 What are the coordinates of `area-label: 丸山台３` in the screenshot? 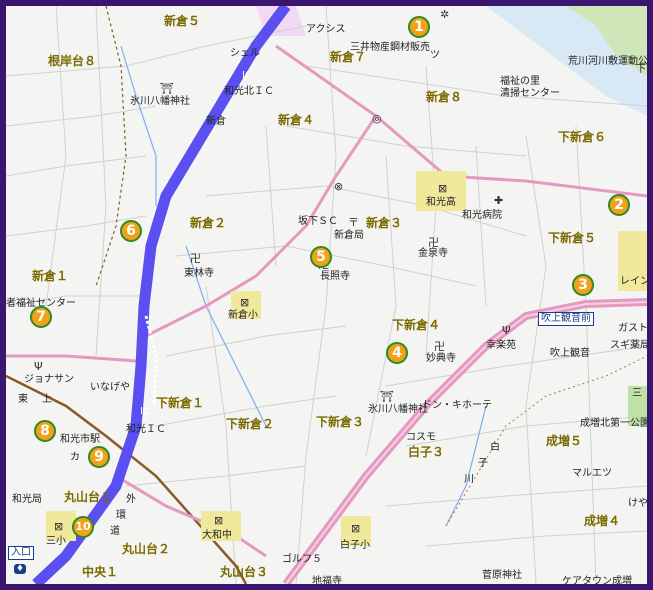 It's located at (244, 572).